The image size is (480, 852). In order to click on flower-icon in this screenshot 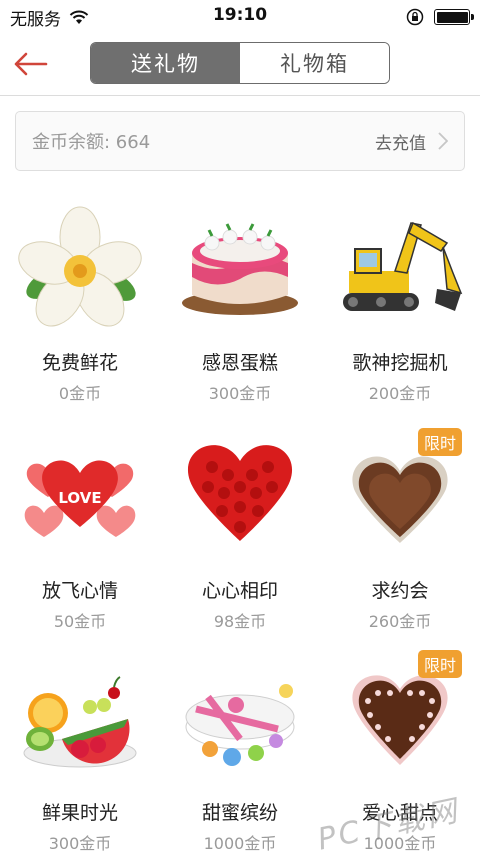, I will do `click(80, 265)`.